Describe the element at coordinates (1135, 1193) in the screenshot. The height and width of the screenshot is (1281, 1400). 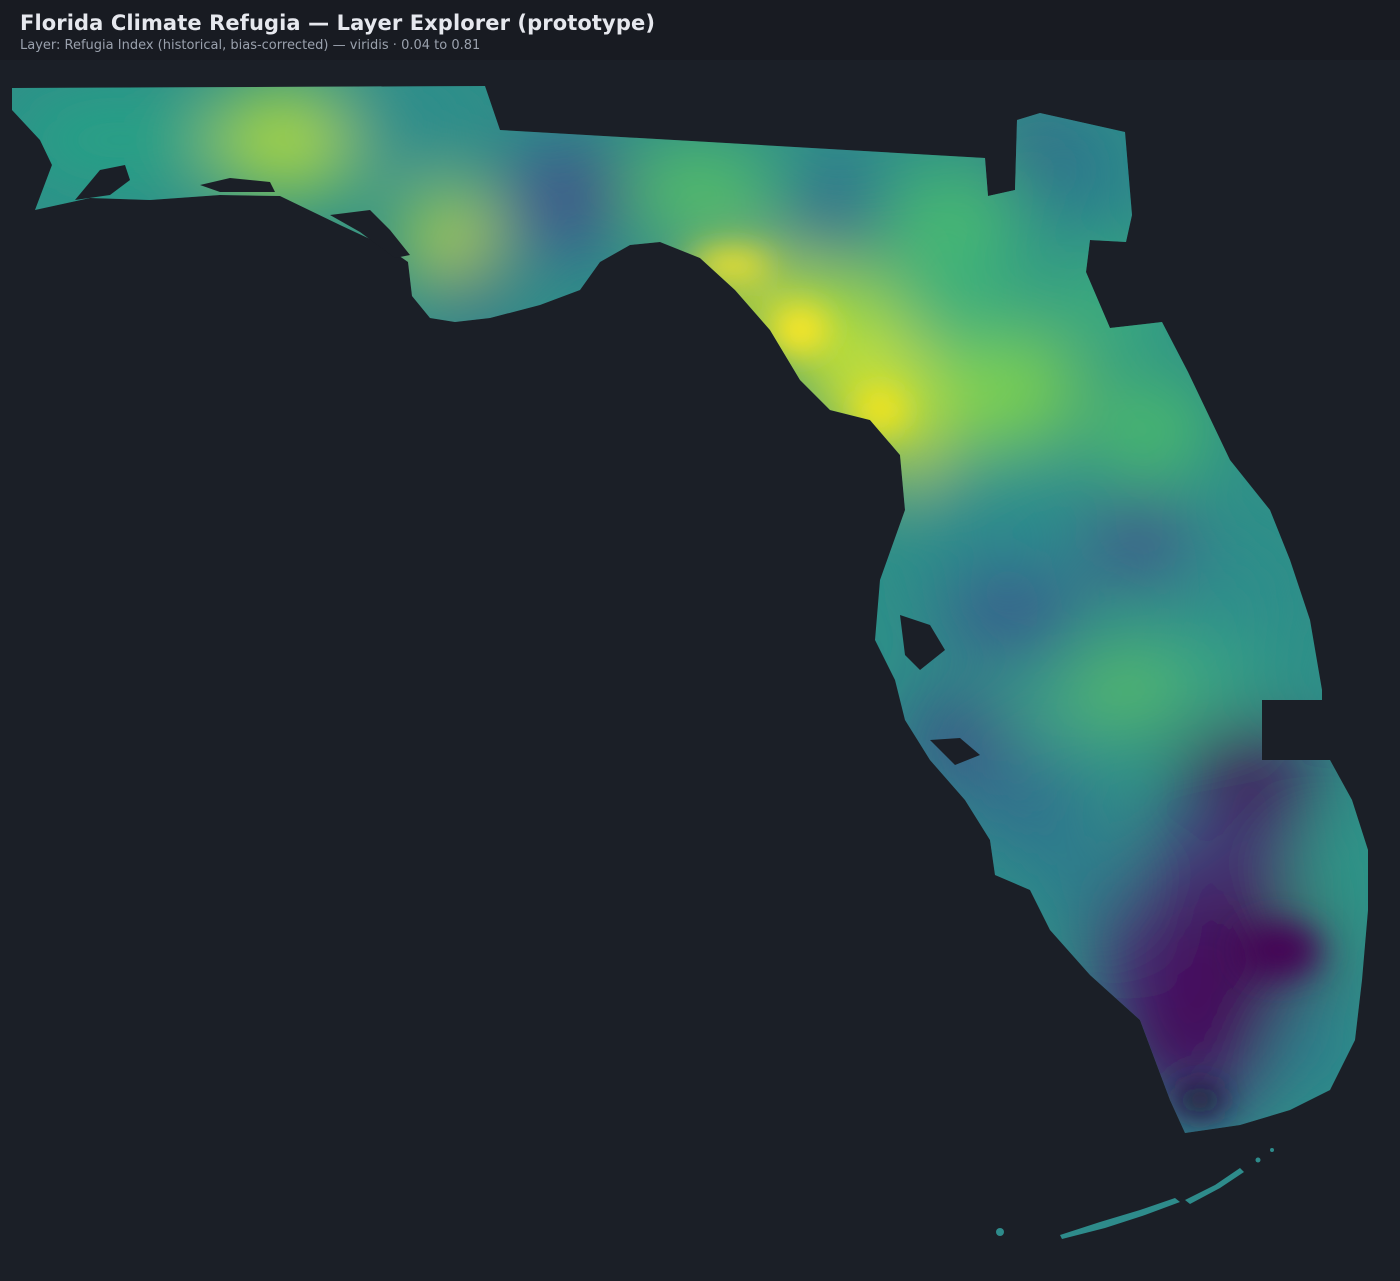
I see `florida-keys` at that location.